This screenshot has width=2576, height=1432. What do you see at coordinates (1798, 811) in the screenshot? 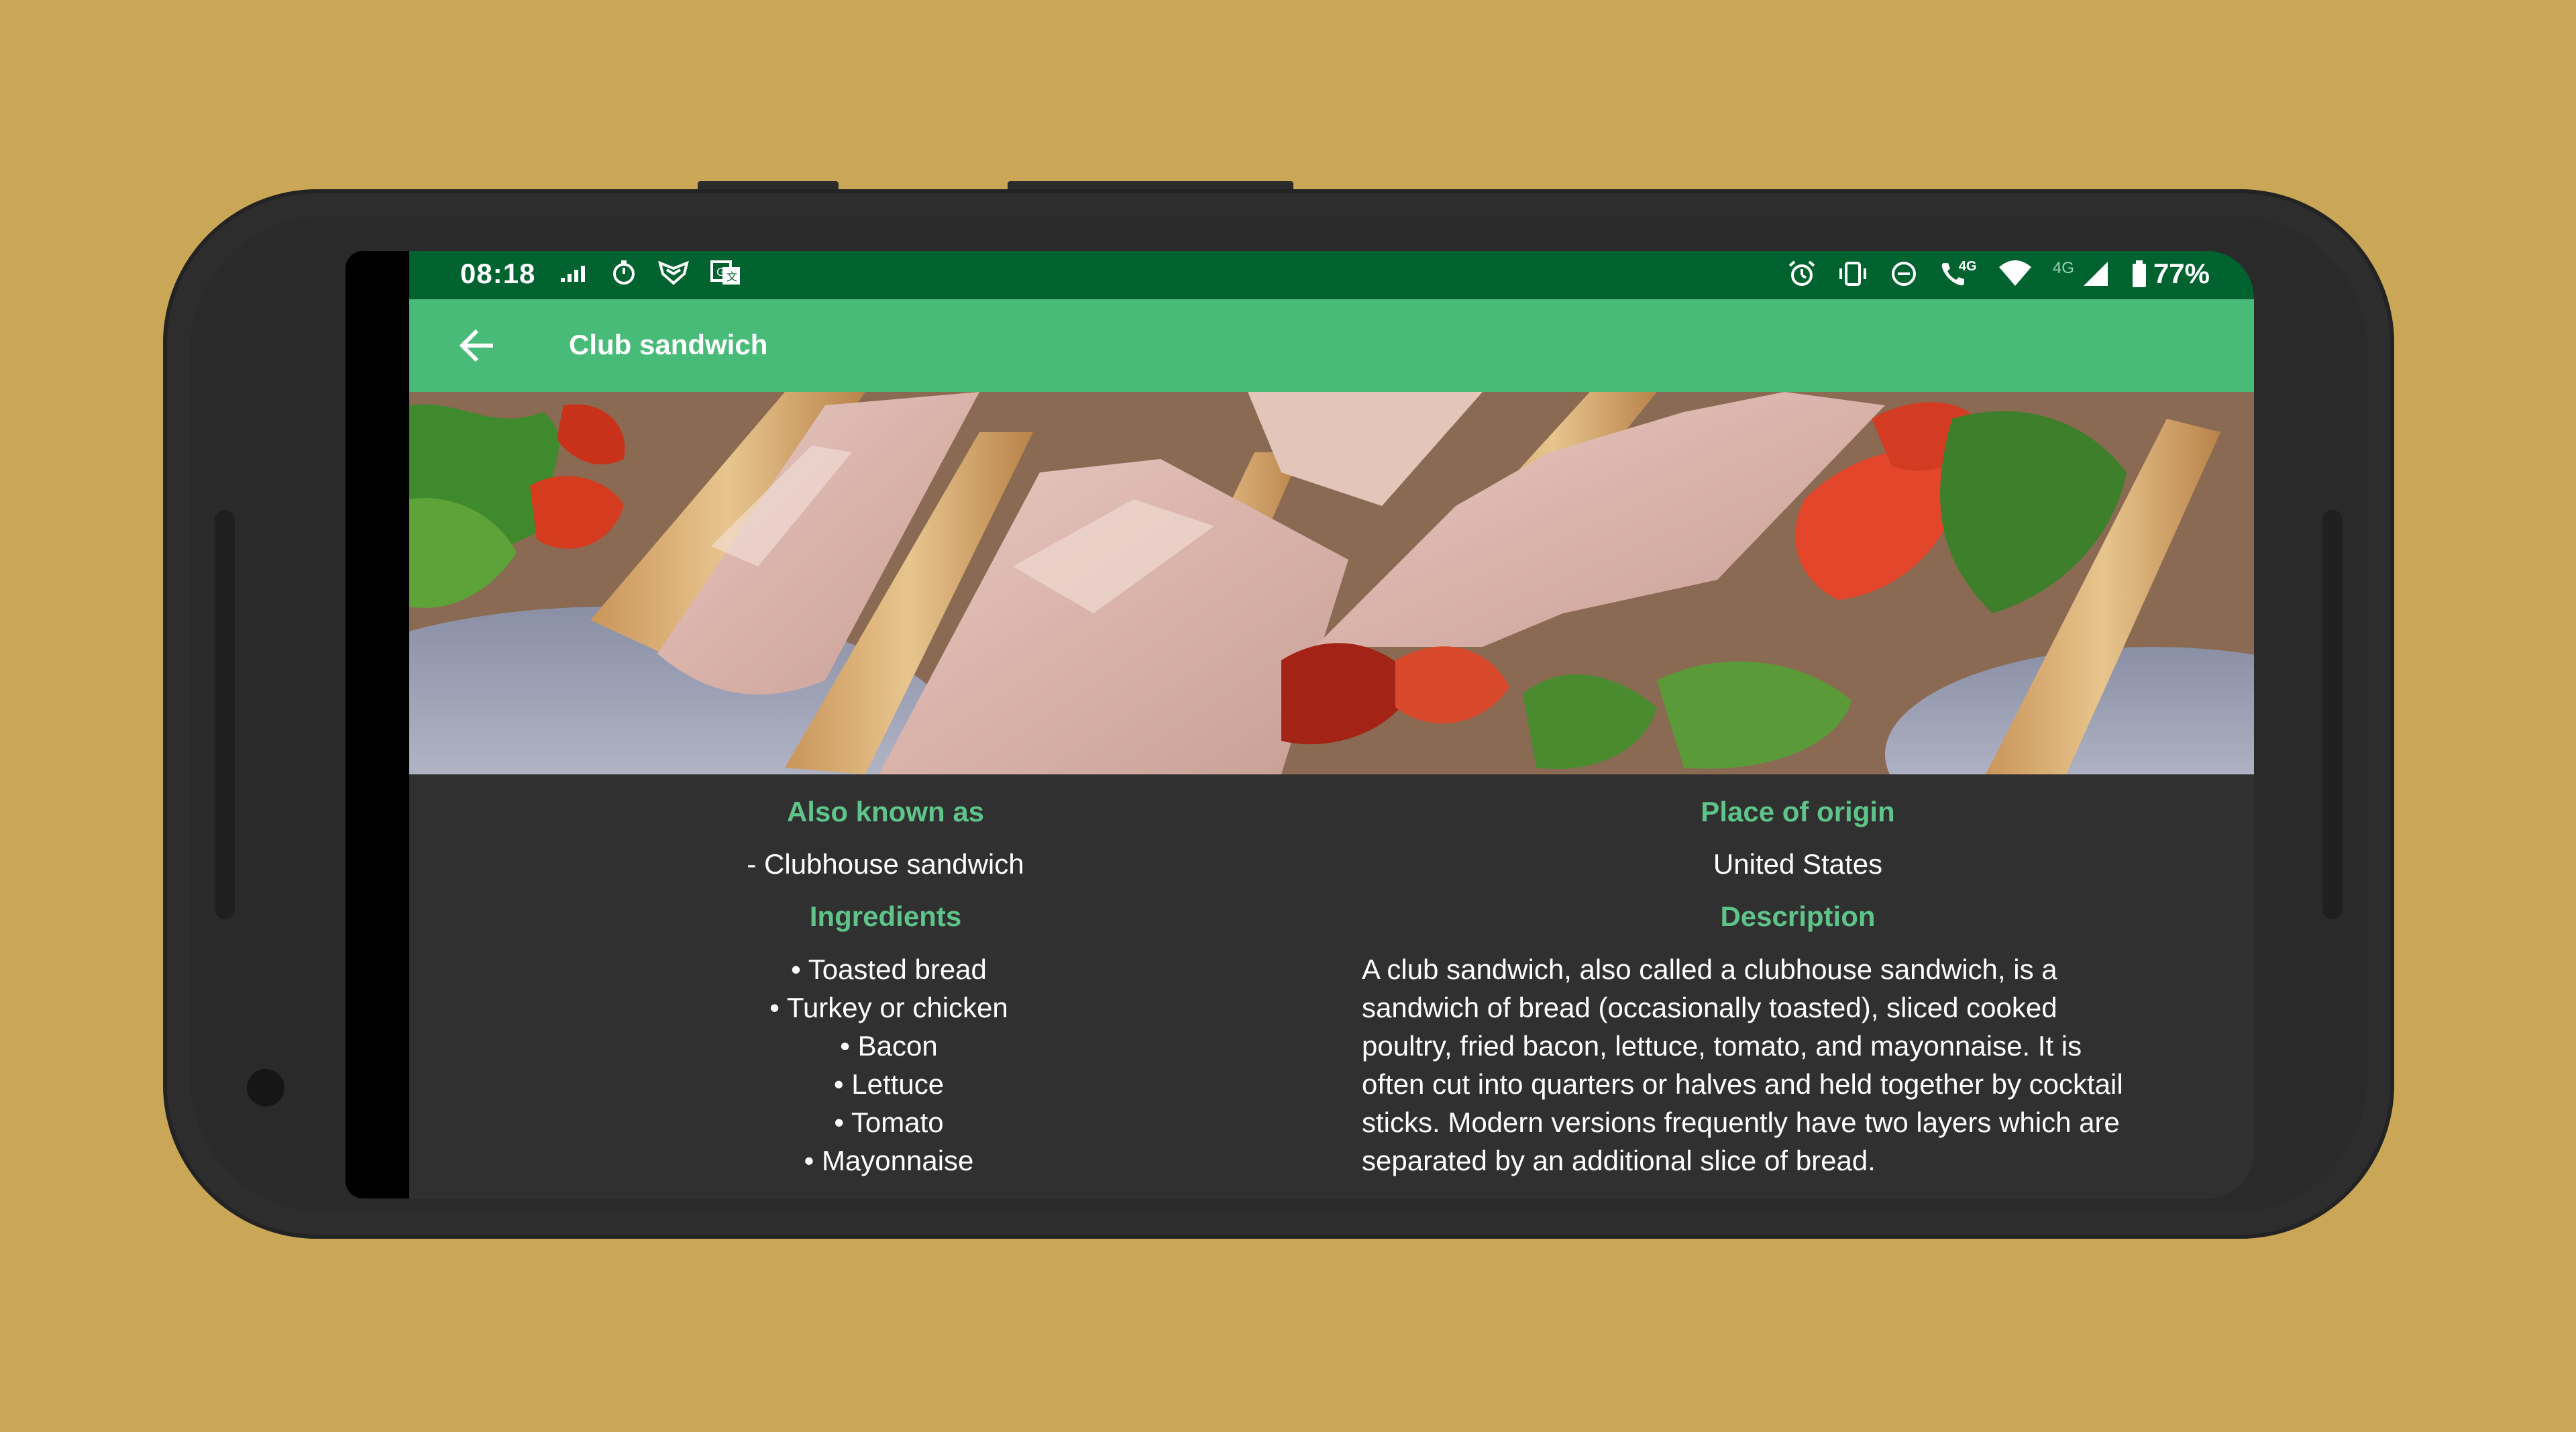
I see `place-of-origin-heading: Place of origin` at bounding box center [1798, 811].